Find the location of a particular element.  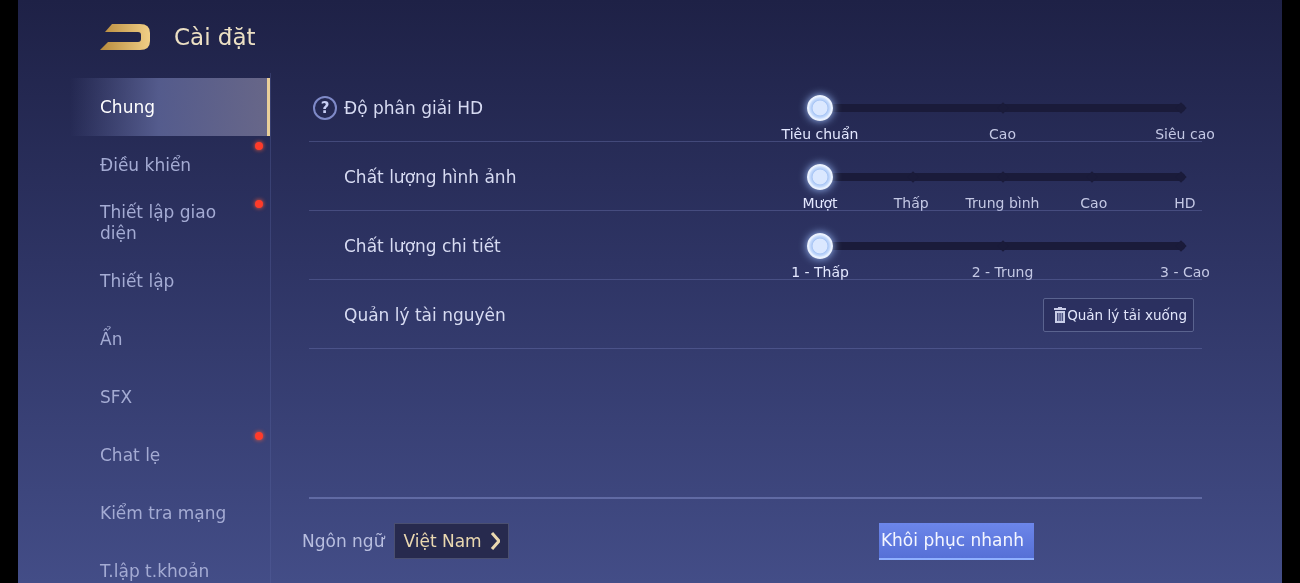

sidebar-item: SFX is located at coordinates (170, 397).